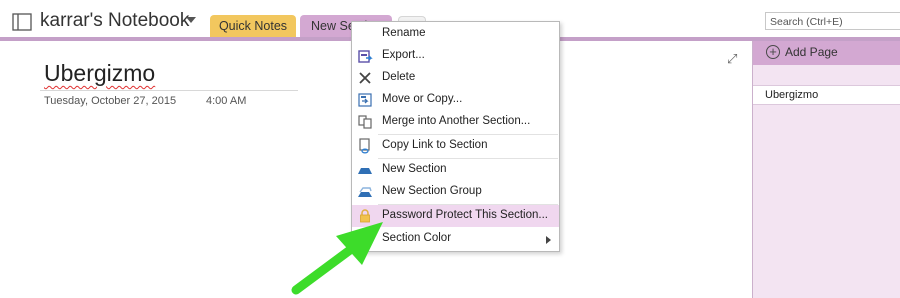 Image resolution: width=900 pixels, height=298 pixels. I want to click on annotation-arrow-icon, so click(337, 258).